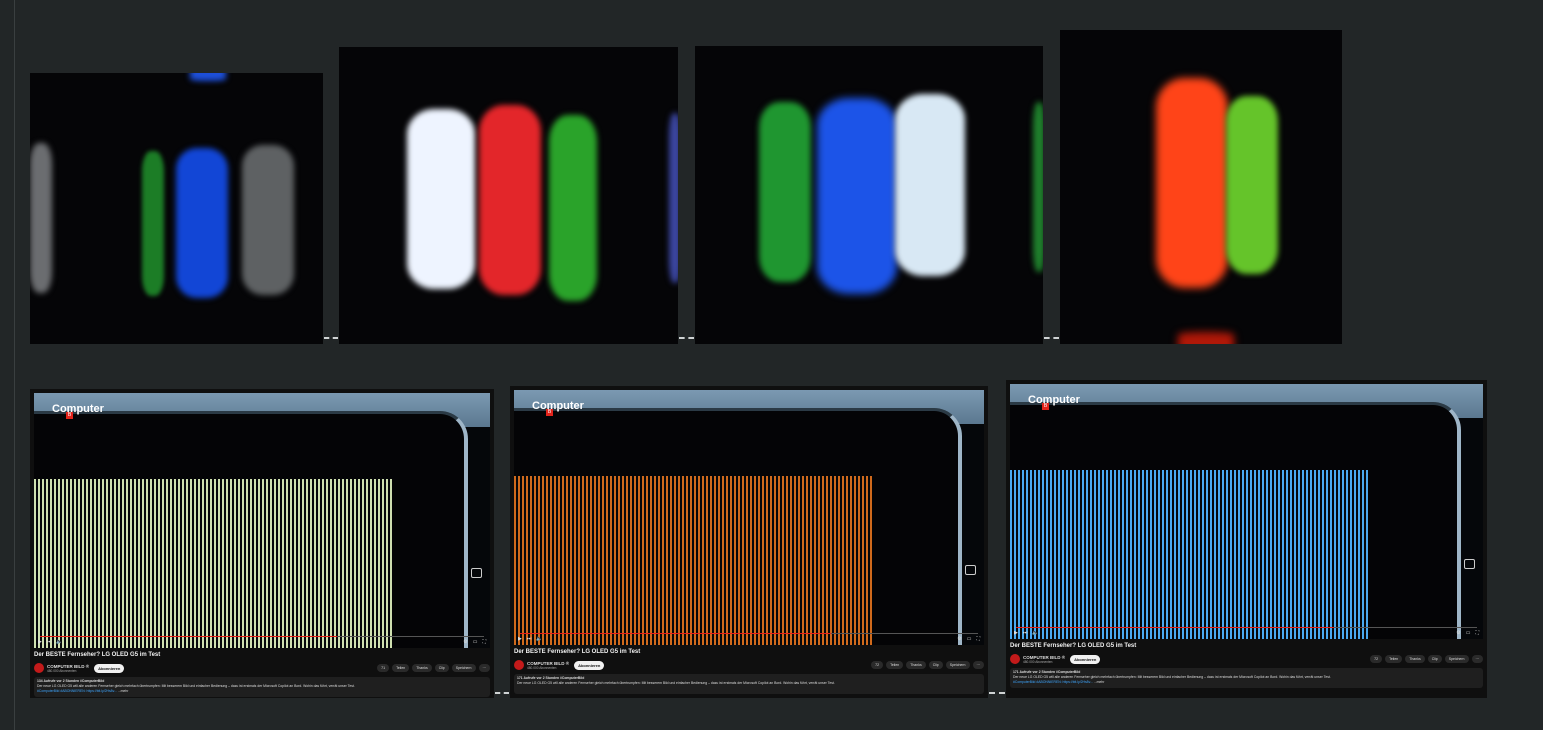  Describe the element at coordinates (14, 365) in the screenshot. I see `canvas-border` at that location.